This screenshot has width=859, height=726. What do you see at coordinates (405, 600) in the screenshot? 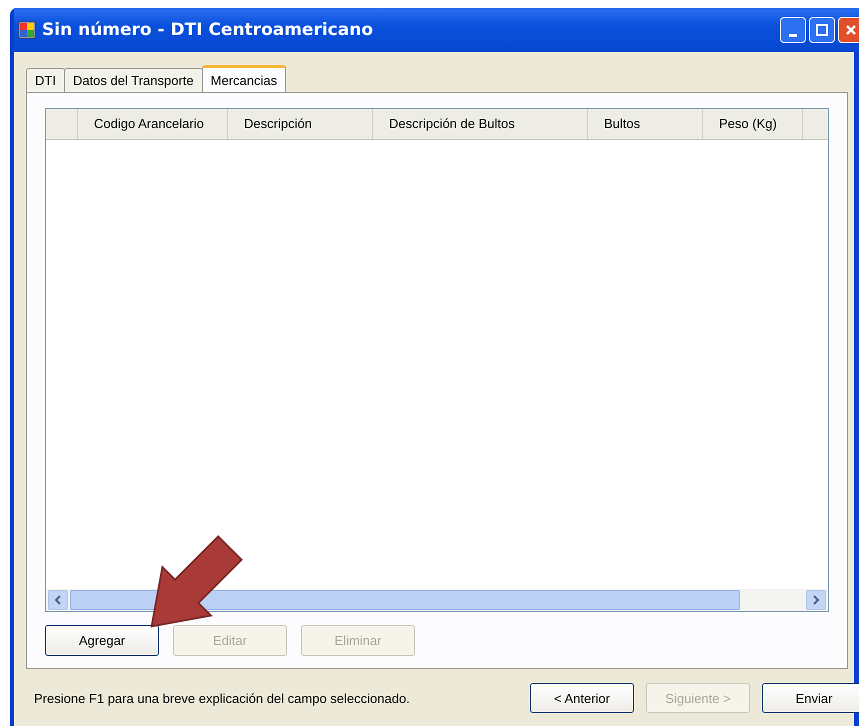
I see `scroll-thumb` at bounding box center [405, 600].